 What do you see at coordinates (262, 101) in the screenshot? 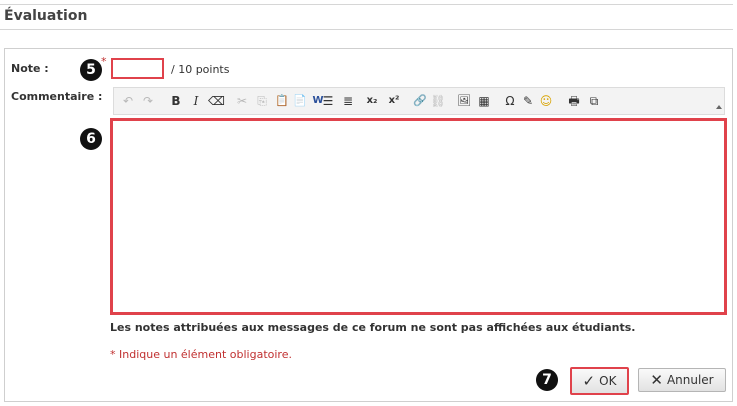
I see `copy-icon: ⎘` at bounding box center [262, 101].